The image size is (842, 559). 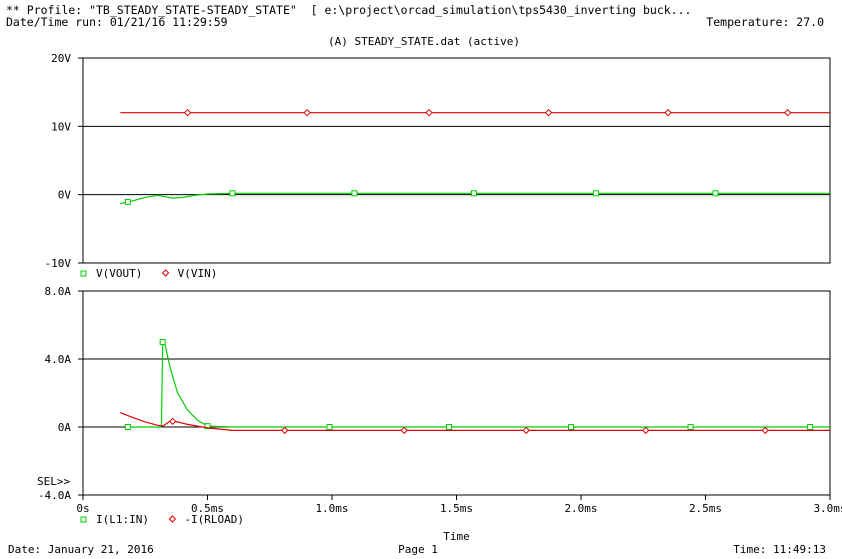 I want to click on x-tick-label: 0s, so click(x=82, y=508).